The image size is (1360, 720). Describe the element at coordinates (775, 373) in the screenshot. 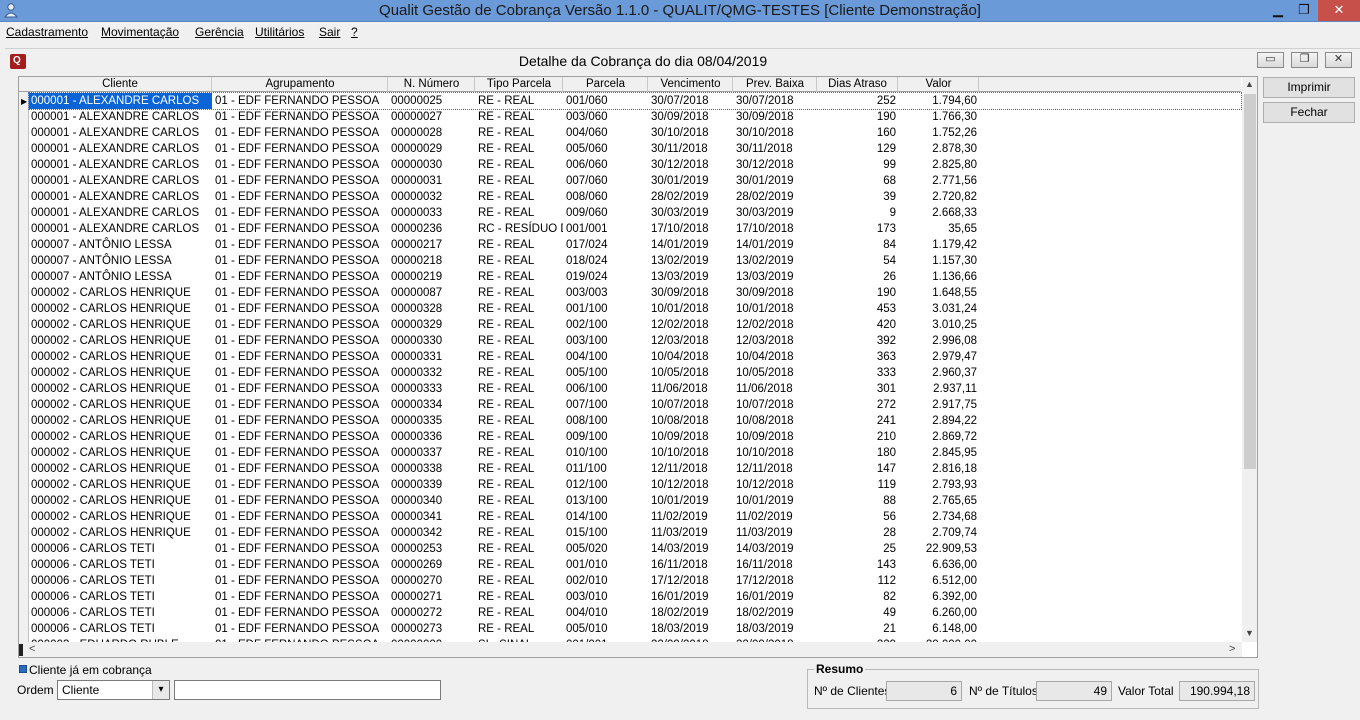

I see `cell-prev-baixa: 10/05/2018` at that location.